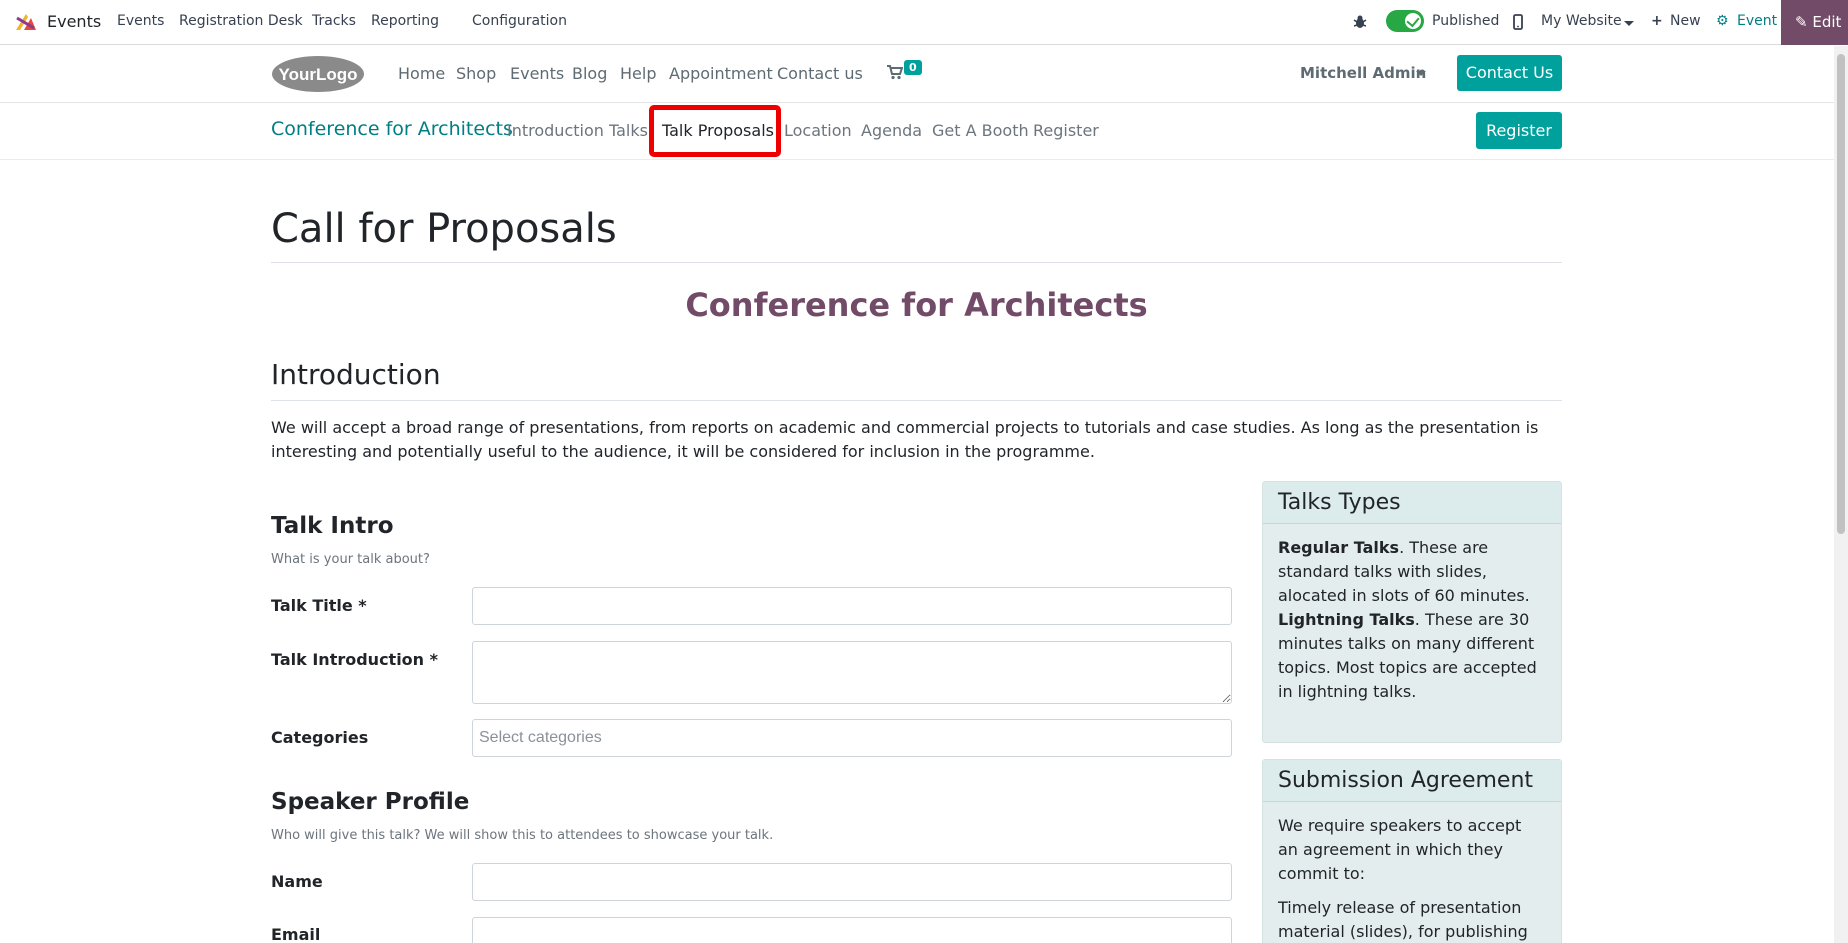 The image size is (1848, 943). What do you see at coordinates (891, 130) in the screenshot?
I see `tab-agenda: Agenda` at bounding box center [891, 130].